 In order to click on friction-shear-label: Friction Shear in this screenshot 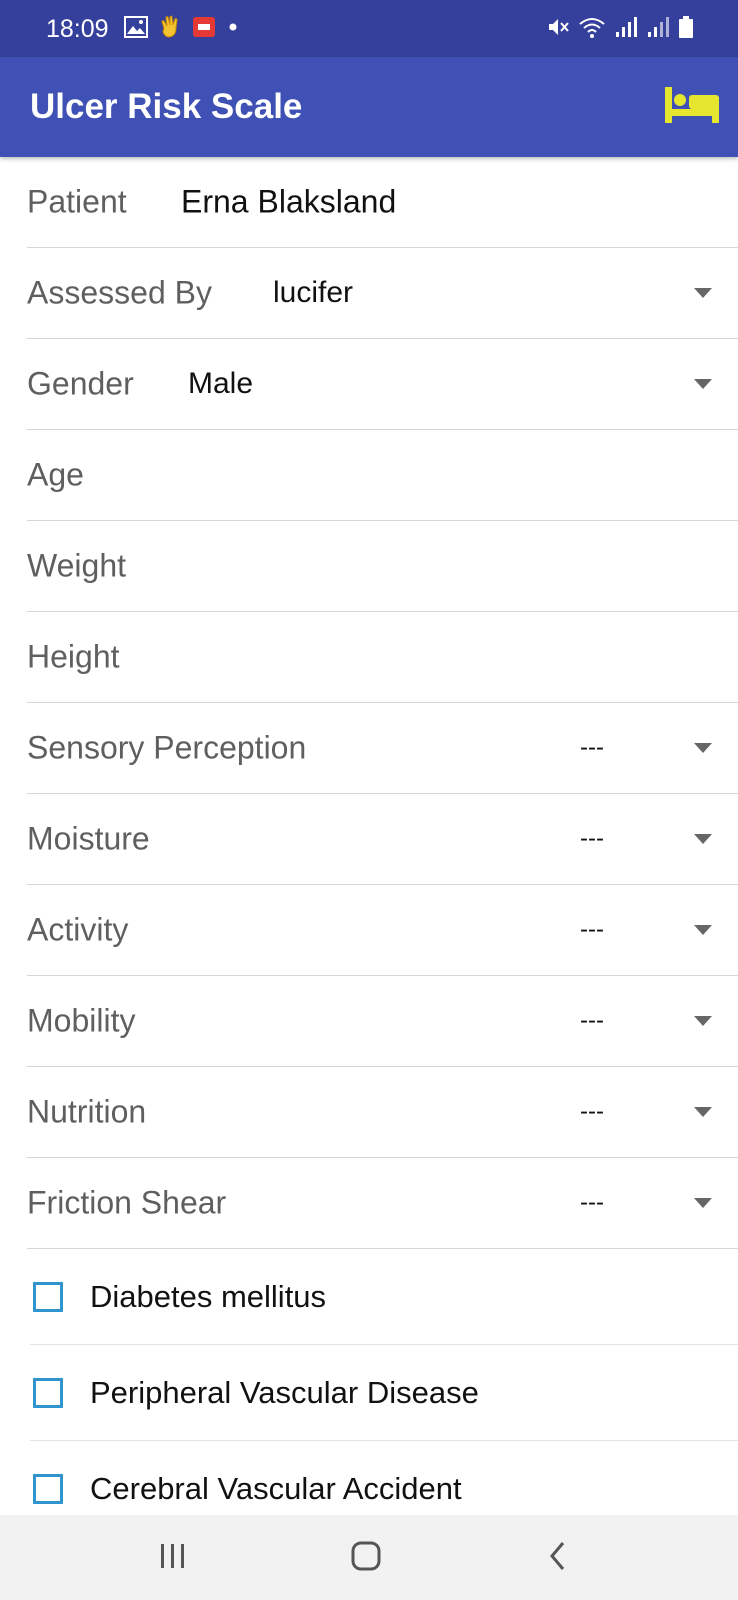, I will do `click(127, 1202)`.